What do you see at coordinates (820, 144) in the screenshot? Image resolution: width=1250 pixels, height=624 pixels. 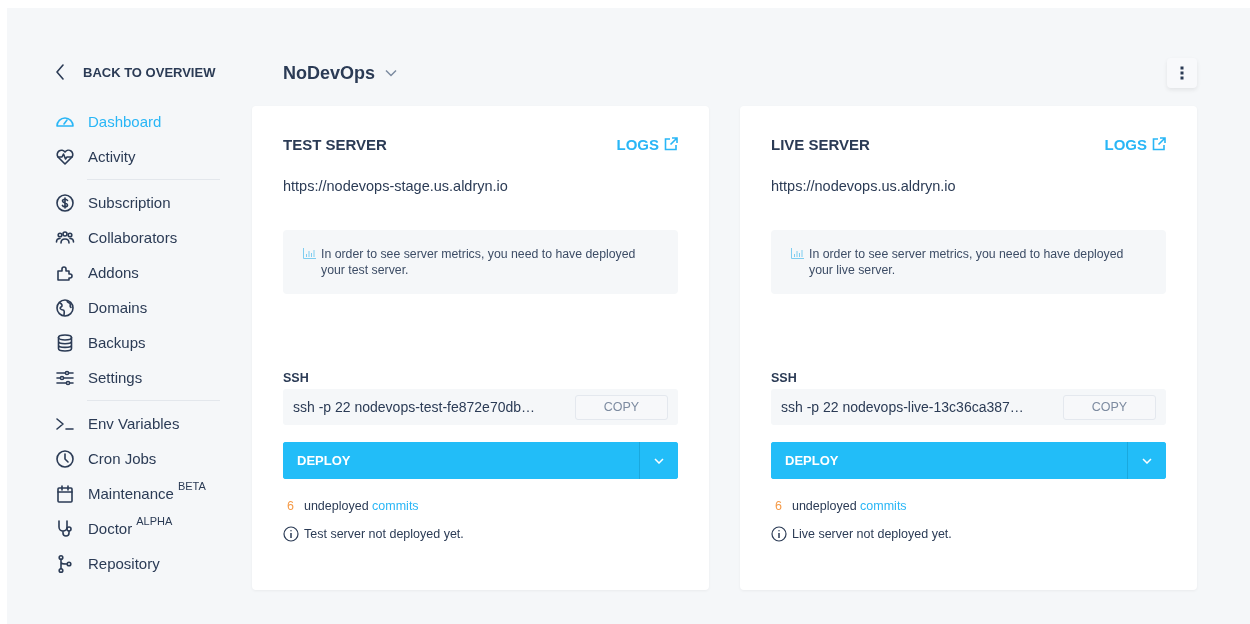 I see `card-title: LIVE SERVER` at bounding box center [820, 144].